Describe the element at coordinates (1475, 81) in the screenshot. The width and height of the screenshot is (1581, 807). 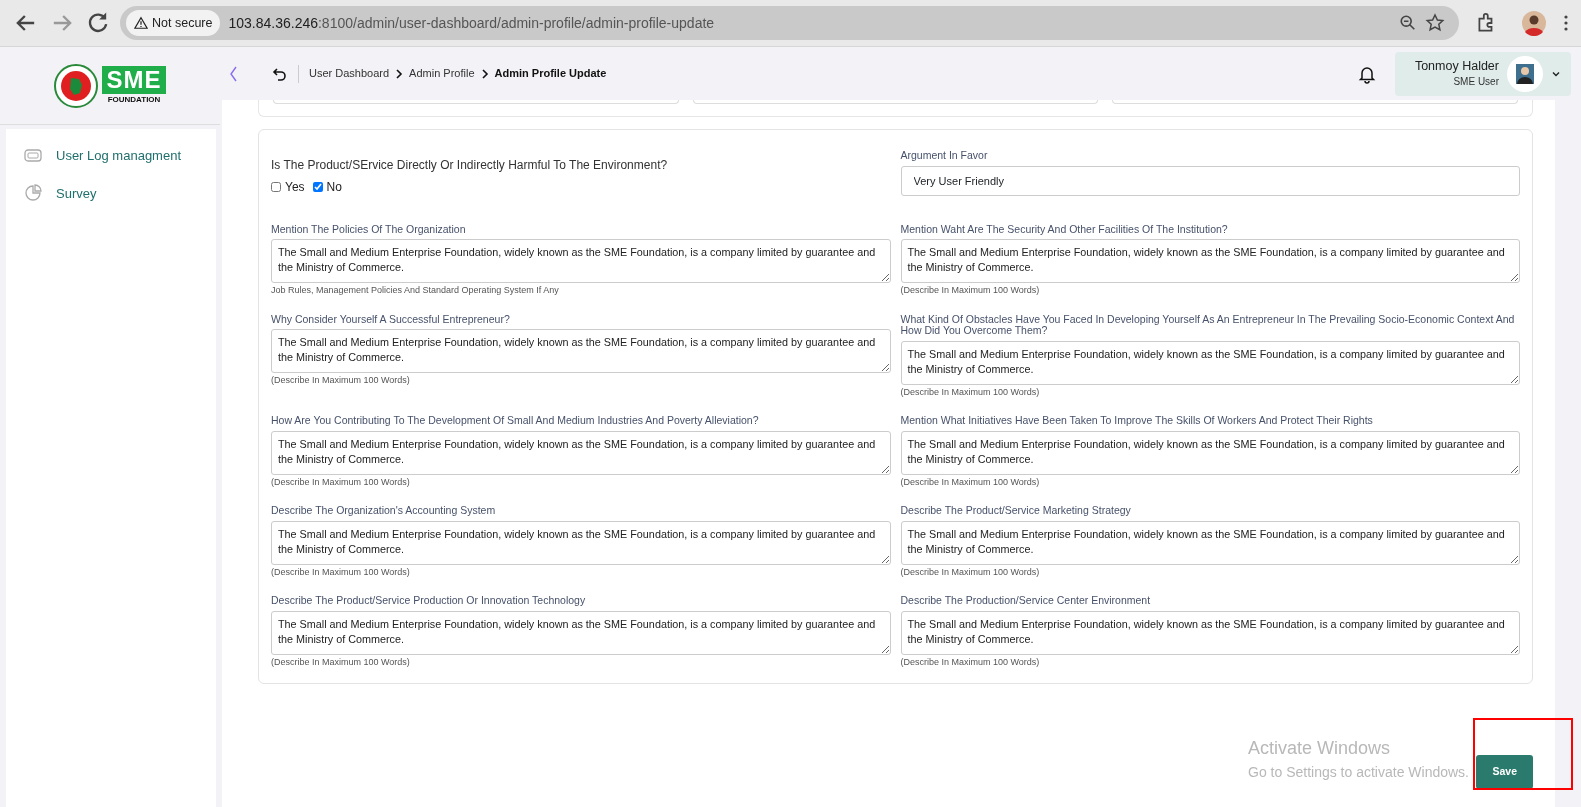
I see `user-role: SME User` at that location.